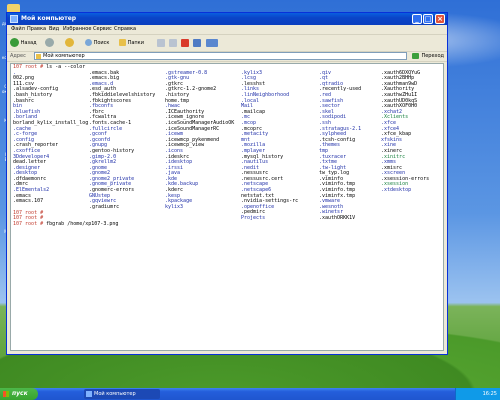 The image size is (500, 400). What do you see at coordinates (18, 56) in the screenshot?
I see `address-label: Адрес` at bounding box center [18, 56].